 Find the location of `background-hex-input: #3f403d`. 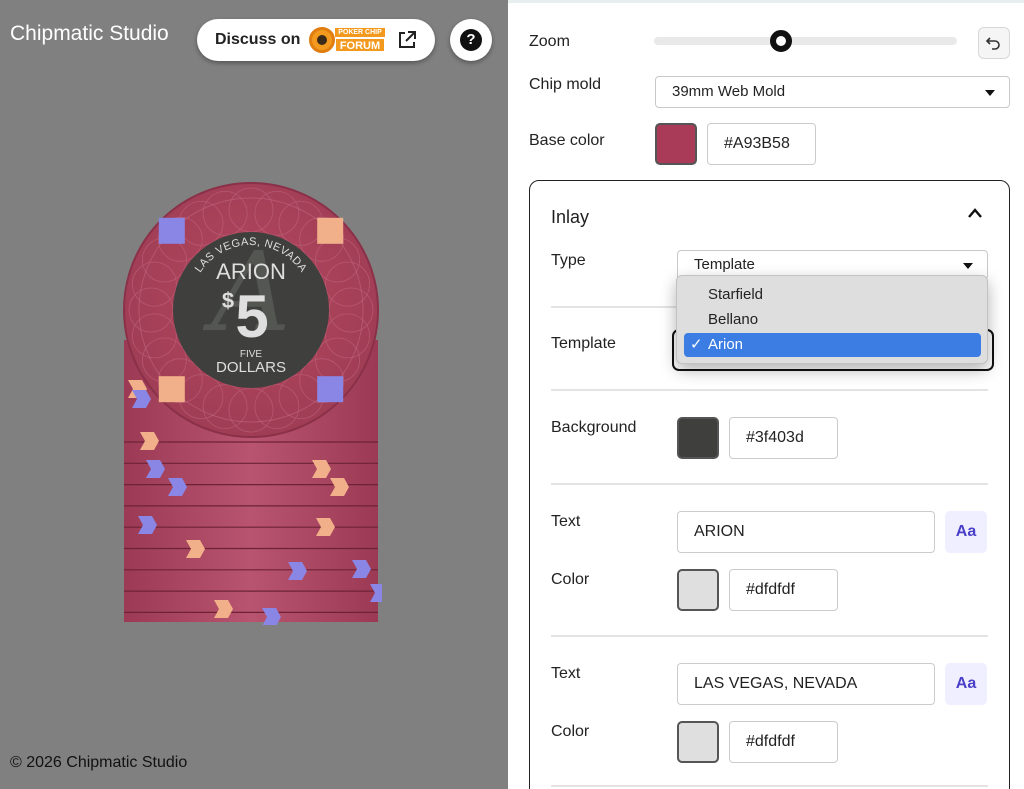

background-hex-input: #3f403d is located at coordinates (783, 438).